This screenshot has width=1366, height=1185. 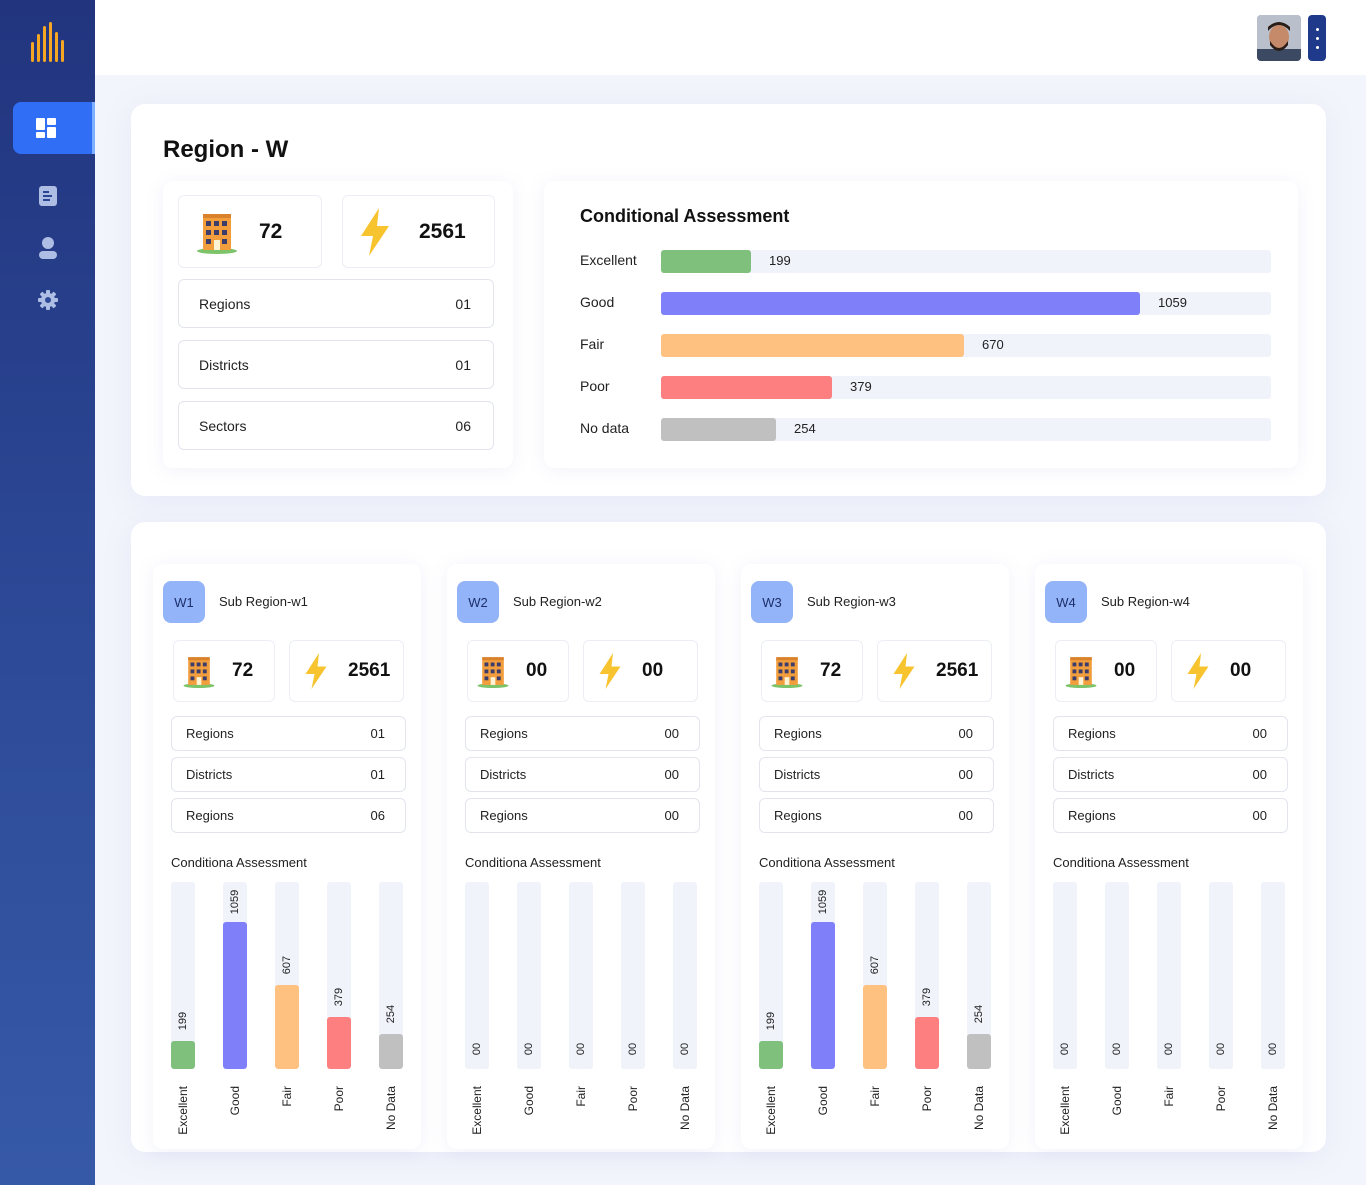 I want to click on subregion-badge: W4, so click(x=1066, y=602).